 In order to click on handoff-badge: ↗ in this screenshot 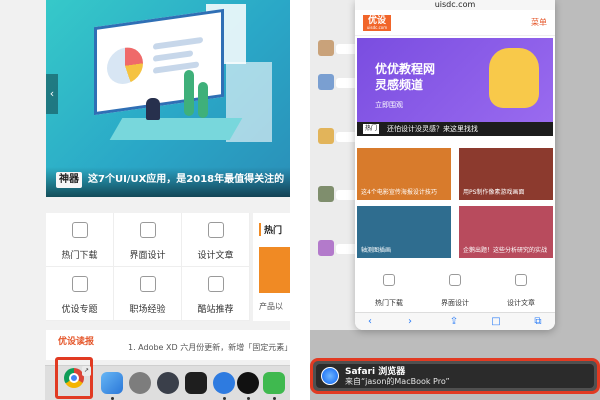, I will do `click(86, 371)`.